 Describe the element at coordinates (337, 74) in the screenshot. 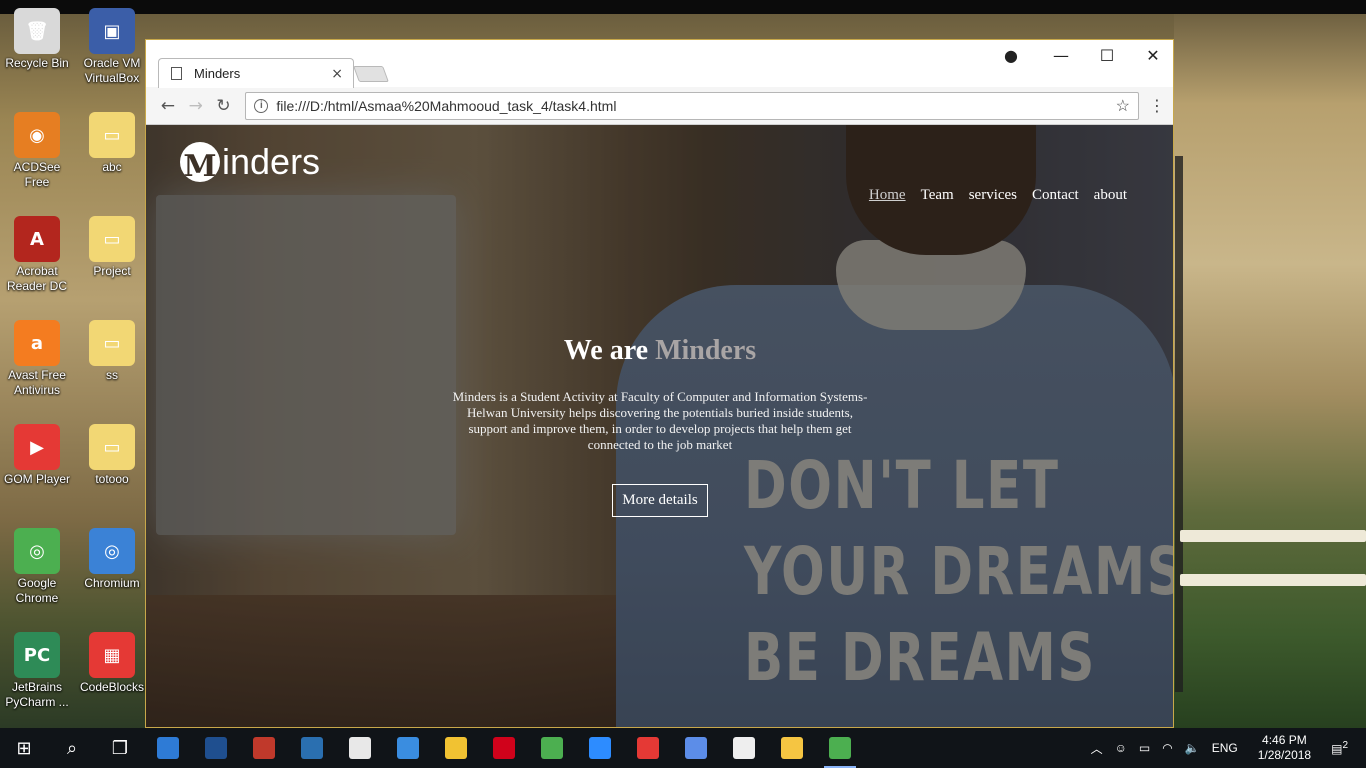

I see `tab-close-icon: ×` at that location.